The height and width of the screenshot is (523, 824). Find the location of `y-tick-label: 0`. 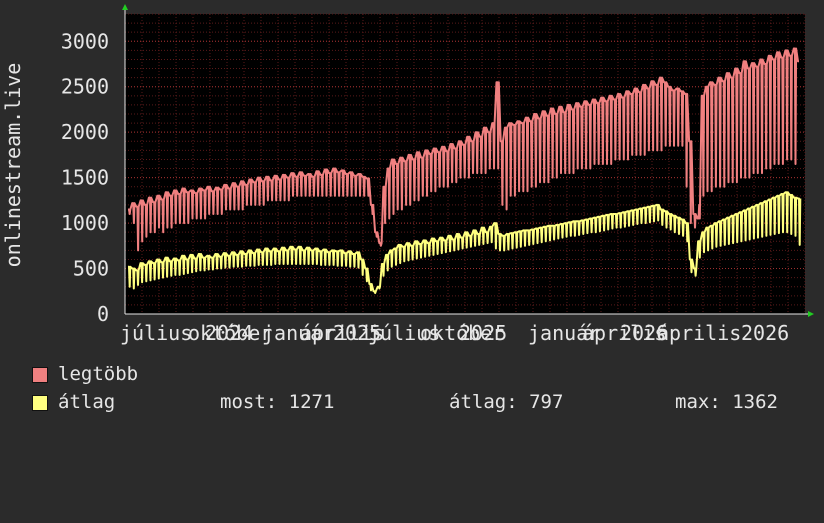

y-tick-label: 0 is located at coordinates (103, 314).